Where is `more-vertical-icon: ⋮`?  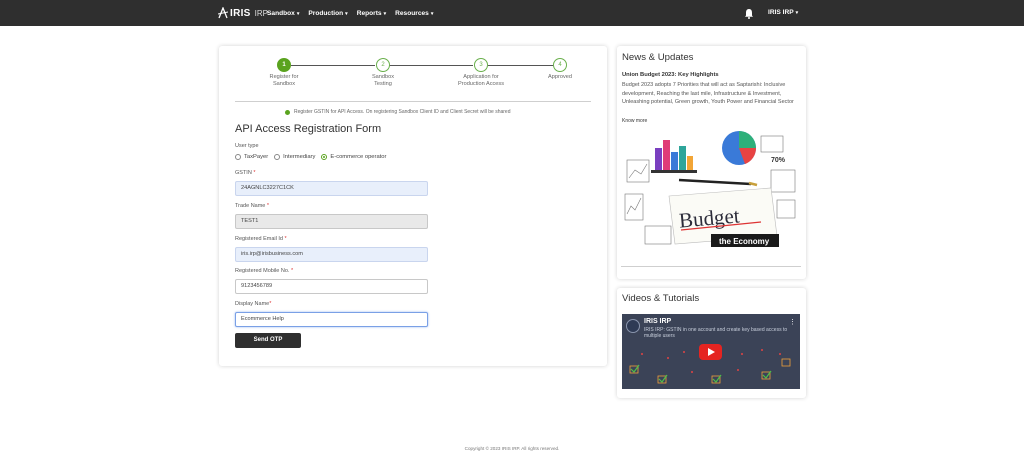
more-vertical-icon: ⋮ is located at coordinates (792, 322).